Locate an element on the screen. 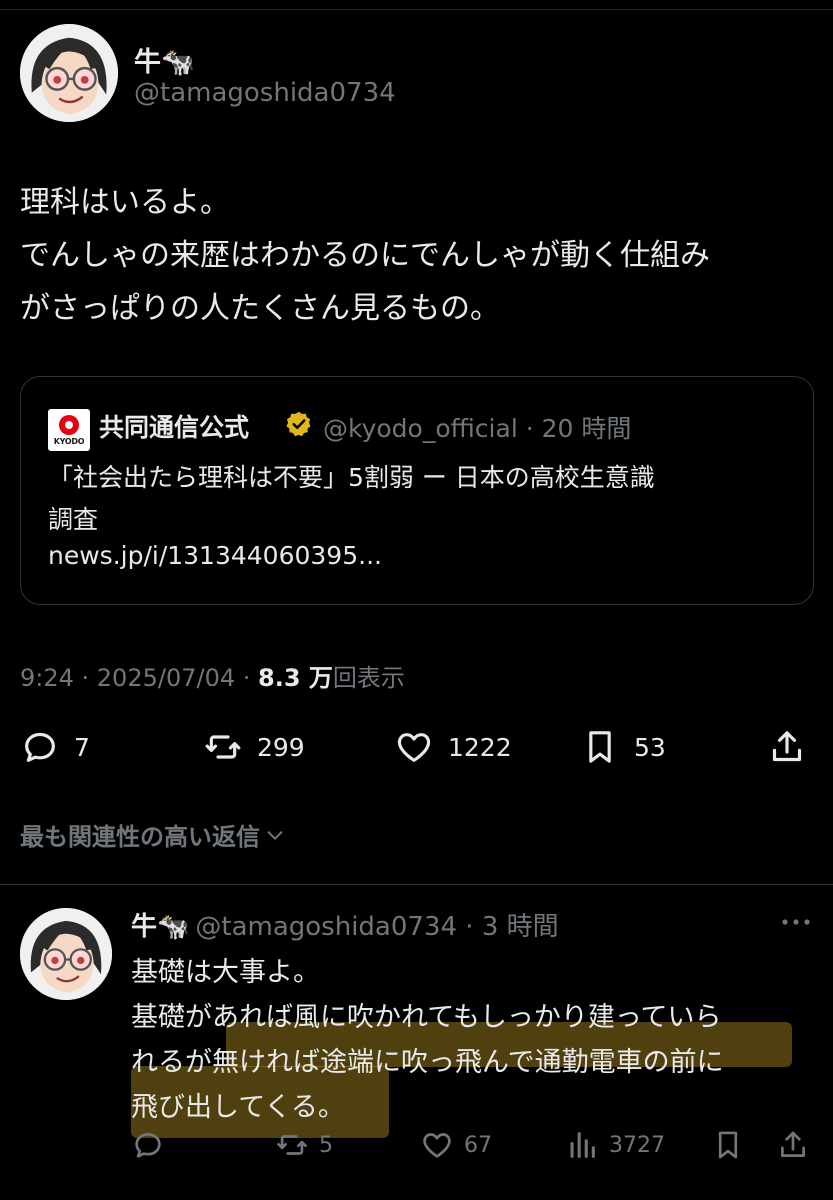 Image resolution: width=833 pixels, height=1200 pixels. verified-badge-icon is located at coordinates (298, 424).